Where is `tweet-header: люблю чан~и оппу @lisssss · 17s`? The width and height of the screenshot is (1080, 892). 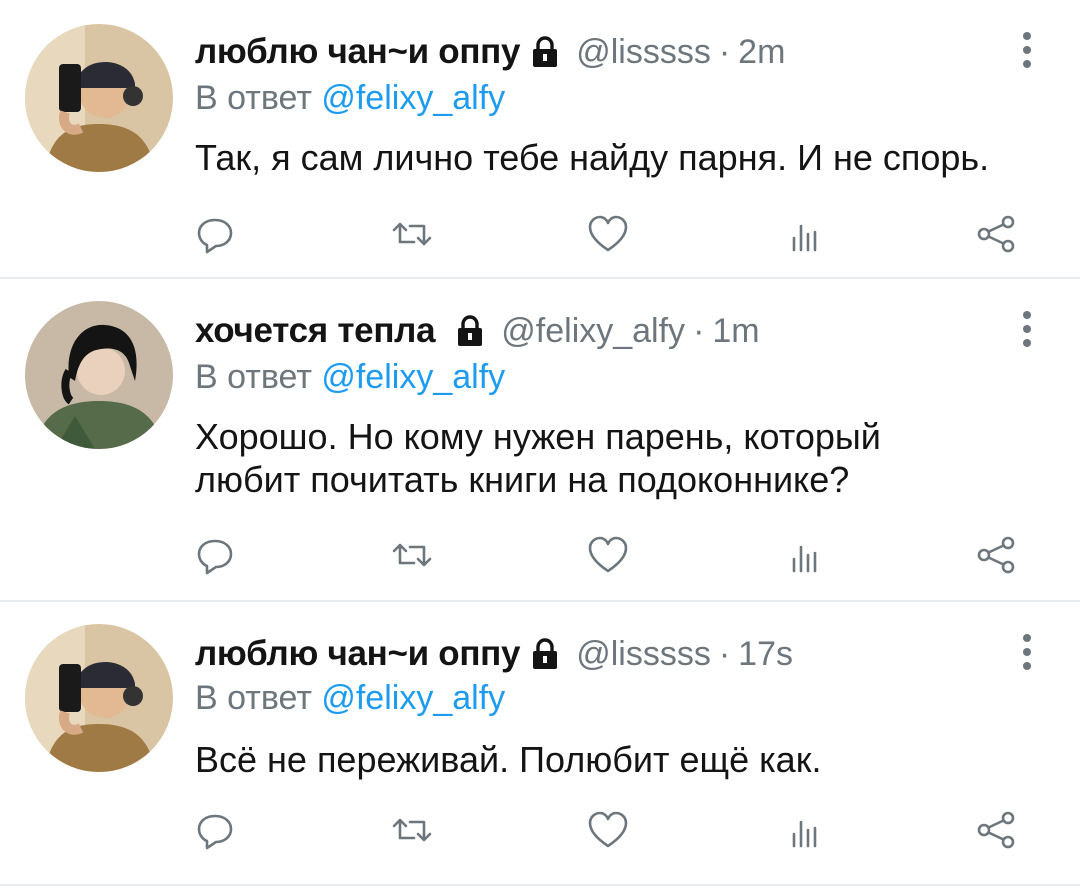 tweet-header: люблю чан~и оппу @lisssss · 17s is located at coordinates (494, 654).